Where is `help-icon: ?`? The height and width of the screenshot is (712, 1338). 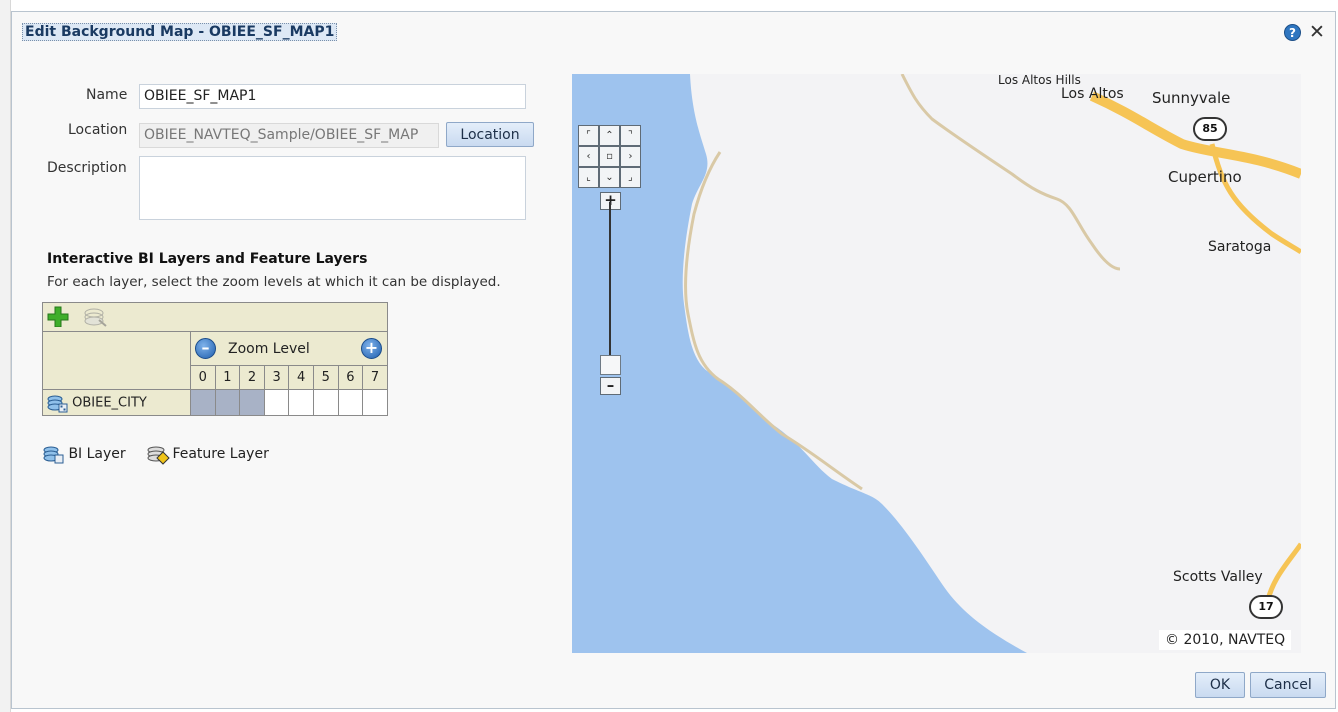
help-icon: ? is located at coordinates (1292, 32).